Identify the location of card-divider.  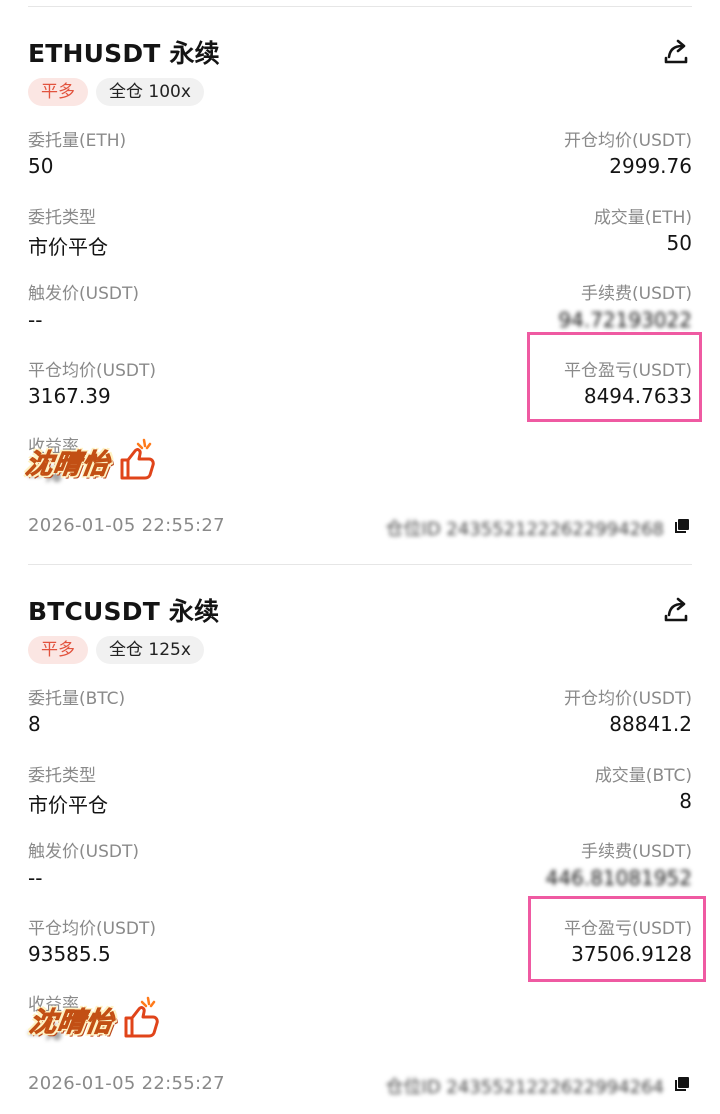
(360, 564).